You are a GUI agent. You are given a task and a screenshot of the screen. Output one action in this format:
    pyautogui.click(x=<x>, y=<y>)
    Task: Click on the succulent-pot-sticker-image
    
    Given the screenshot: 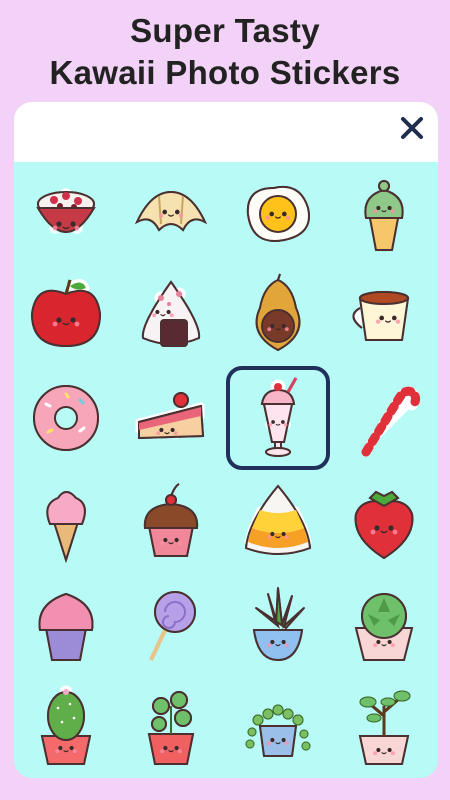 What is the action you would take?
    pyautogui.click(x=384, y=627)
    